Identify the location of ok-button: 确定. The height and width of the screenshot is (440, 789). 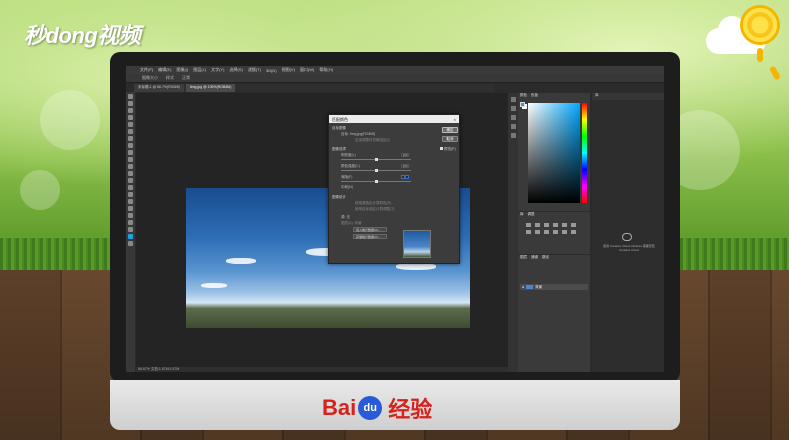
(450, 130).